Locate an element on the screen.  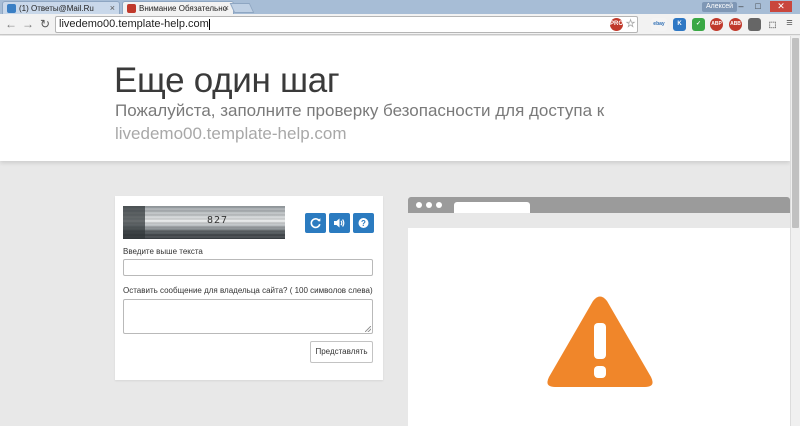
message-textarea is located at coordinates (248, 316).